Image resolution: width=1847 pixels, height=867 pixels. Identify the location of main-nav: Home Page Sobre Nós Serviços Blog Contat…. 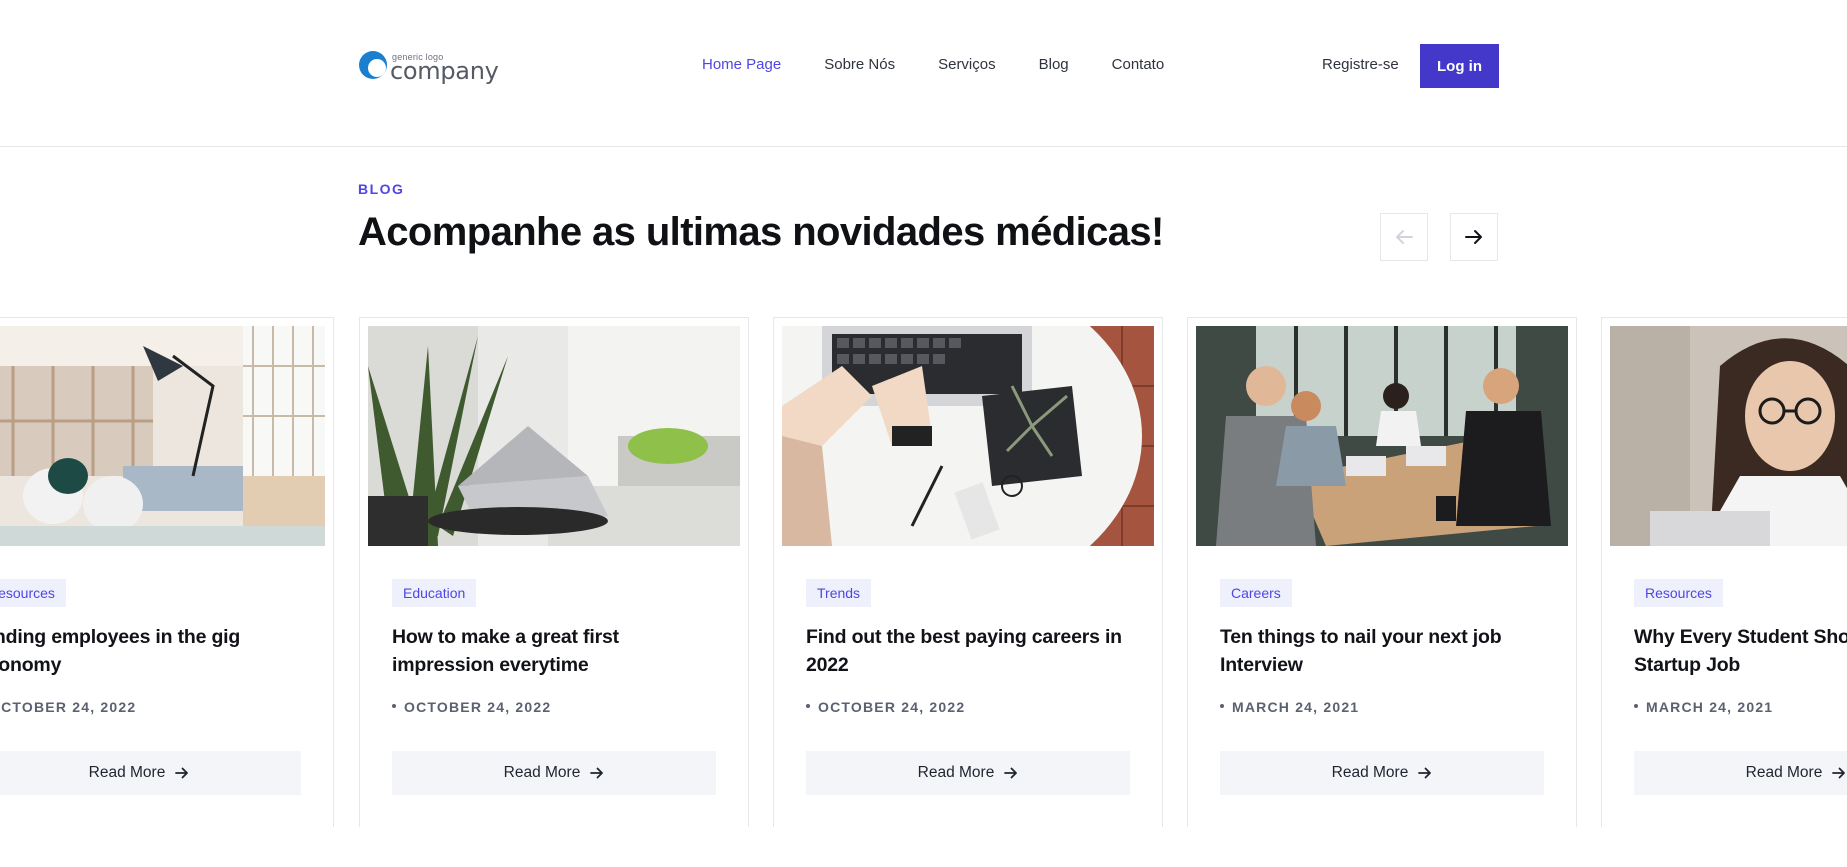
(954, 66).